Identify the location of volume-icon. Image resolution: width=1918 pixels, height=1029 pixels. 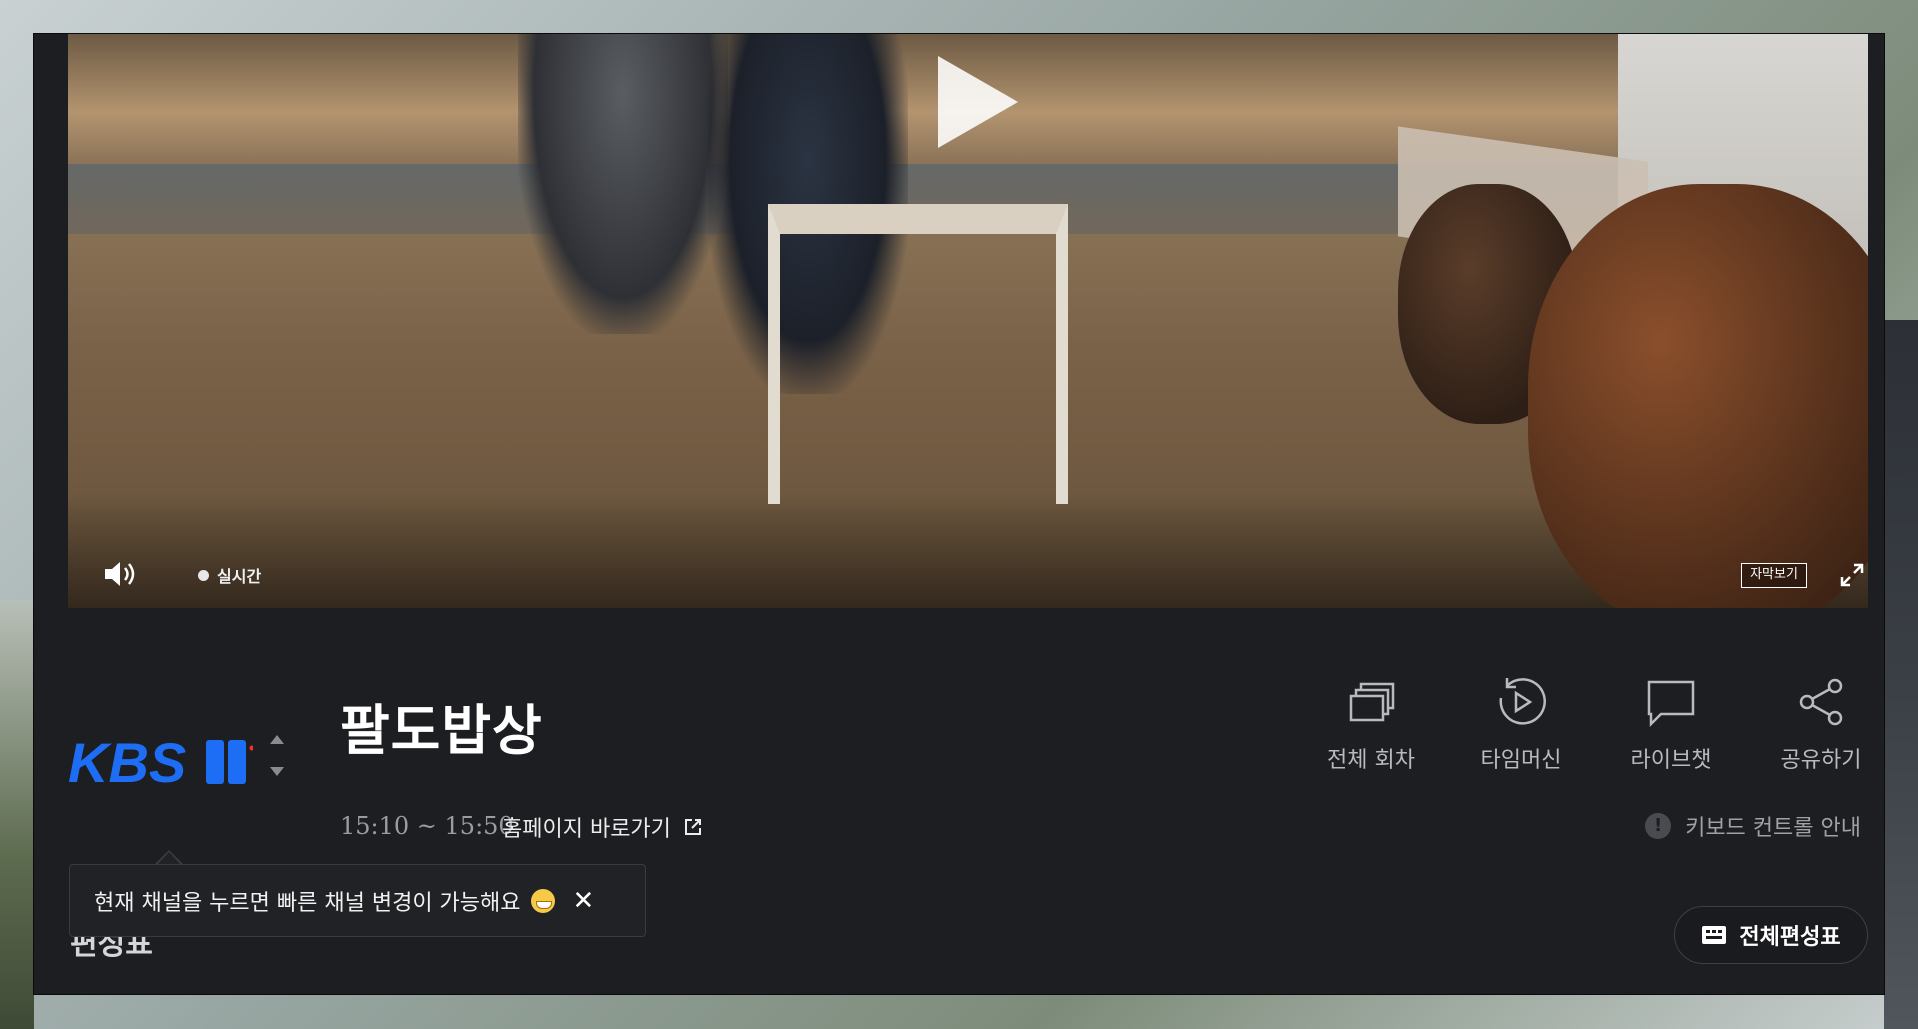
(120, 574).